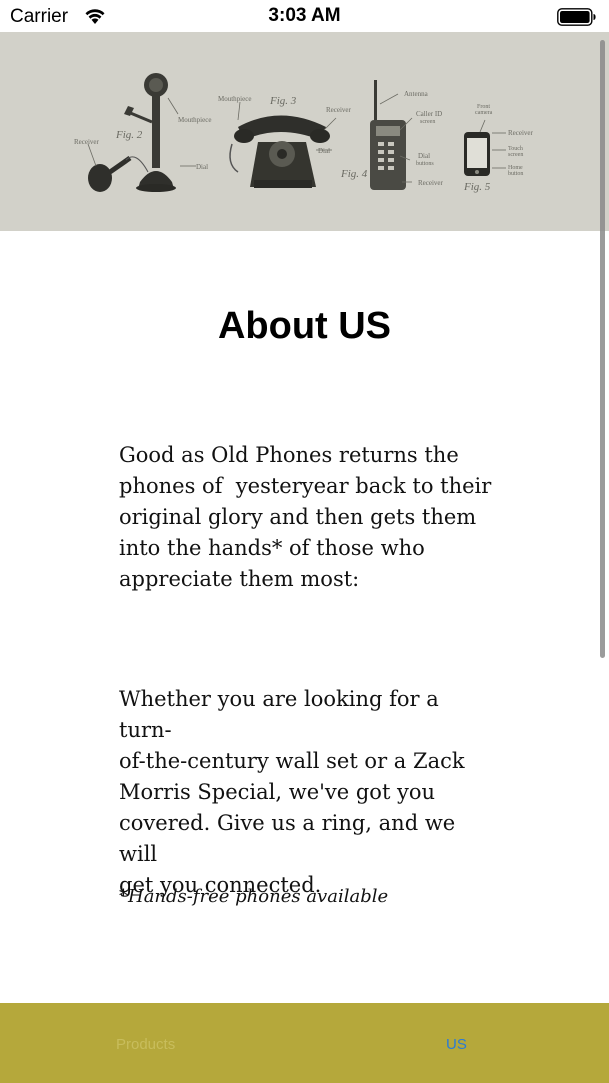  I want to click on label-antenna: Antenna, so click(416, 94).